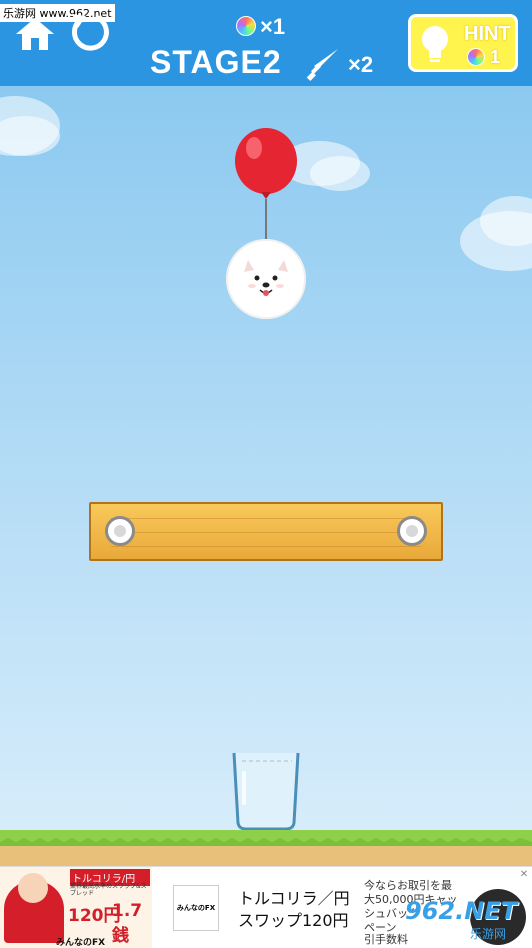 Image resolution: width=532 pixels, height=948 pixels. Describe the element at coordinates (386, 939) in the screenshot. I see `ad-right-line5: 引手数料` at that location.